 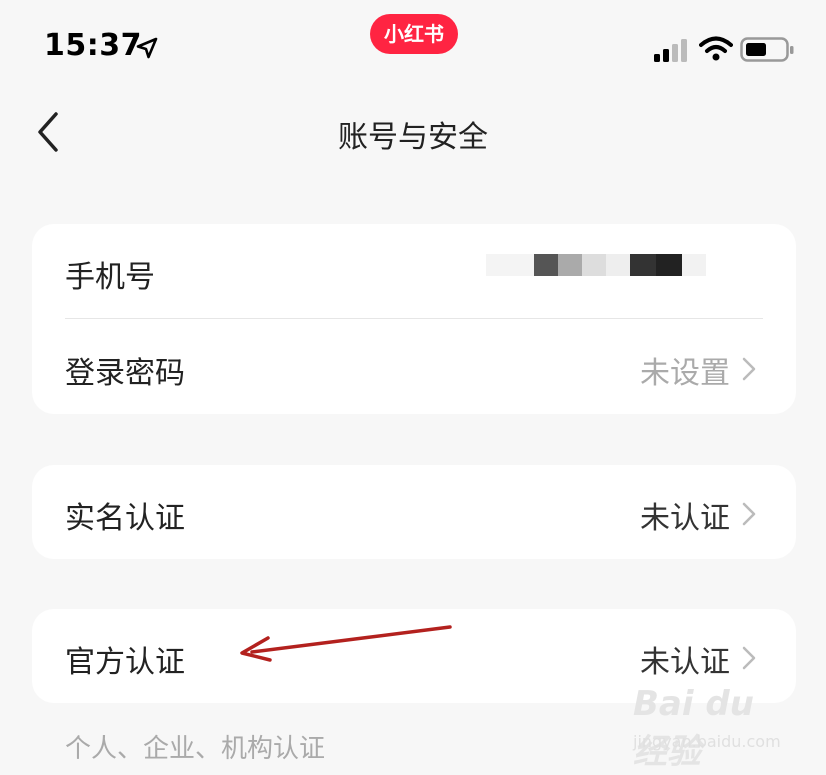 I want to click on realname-label: 实名认证, so click(x=125, y=518).